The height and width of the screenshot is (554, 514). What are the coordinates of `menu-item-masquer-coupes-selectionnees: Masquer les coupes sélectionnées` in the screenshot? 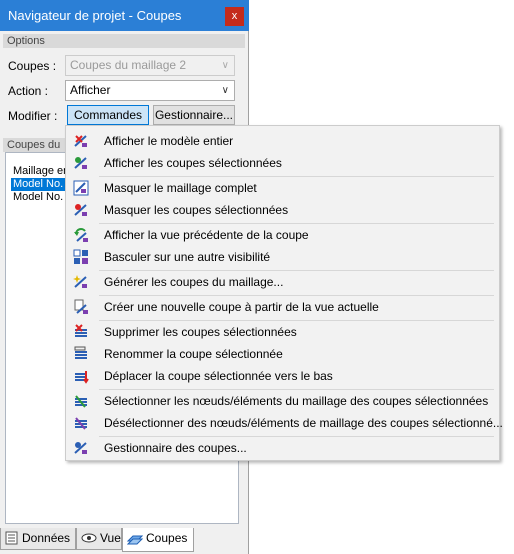 It's located at (282, 210).